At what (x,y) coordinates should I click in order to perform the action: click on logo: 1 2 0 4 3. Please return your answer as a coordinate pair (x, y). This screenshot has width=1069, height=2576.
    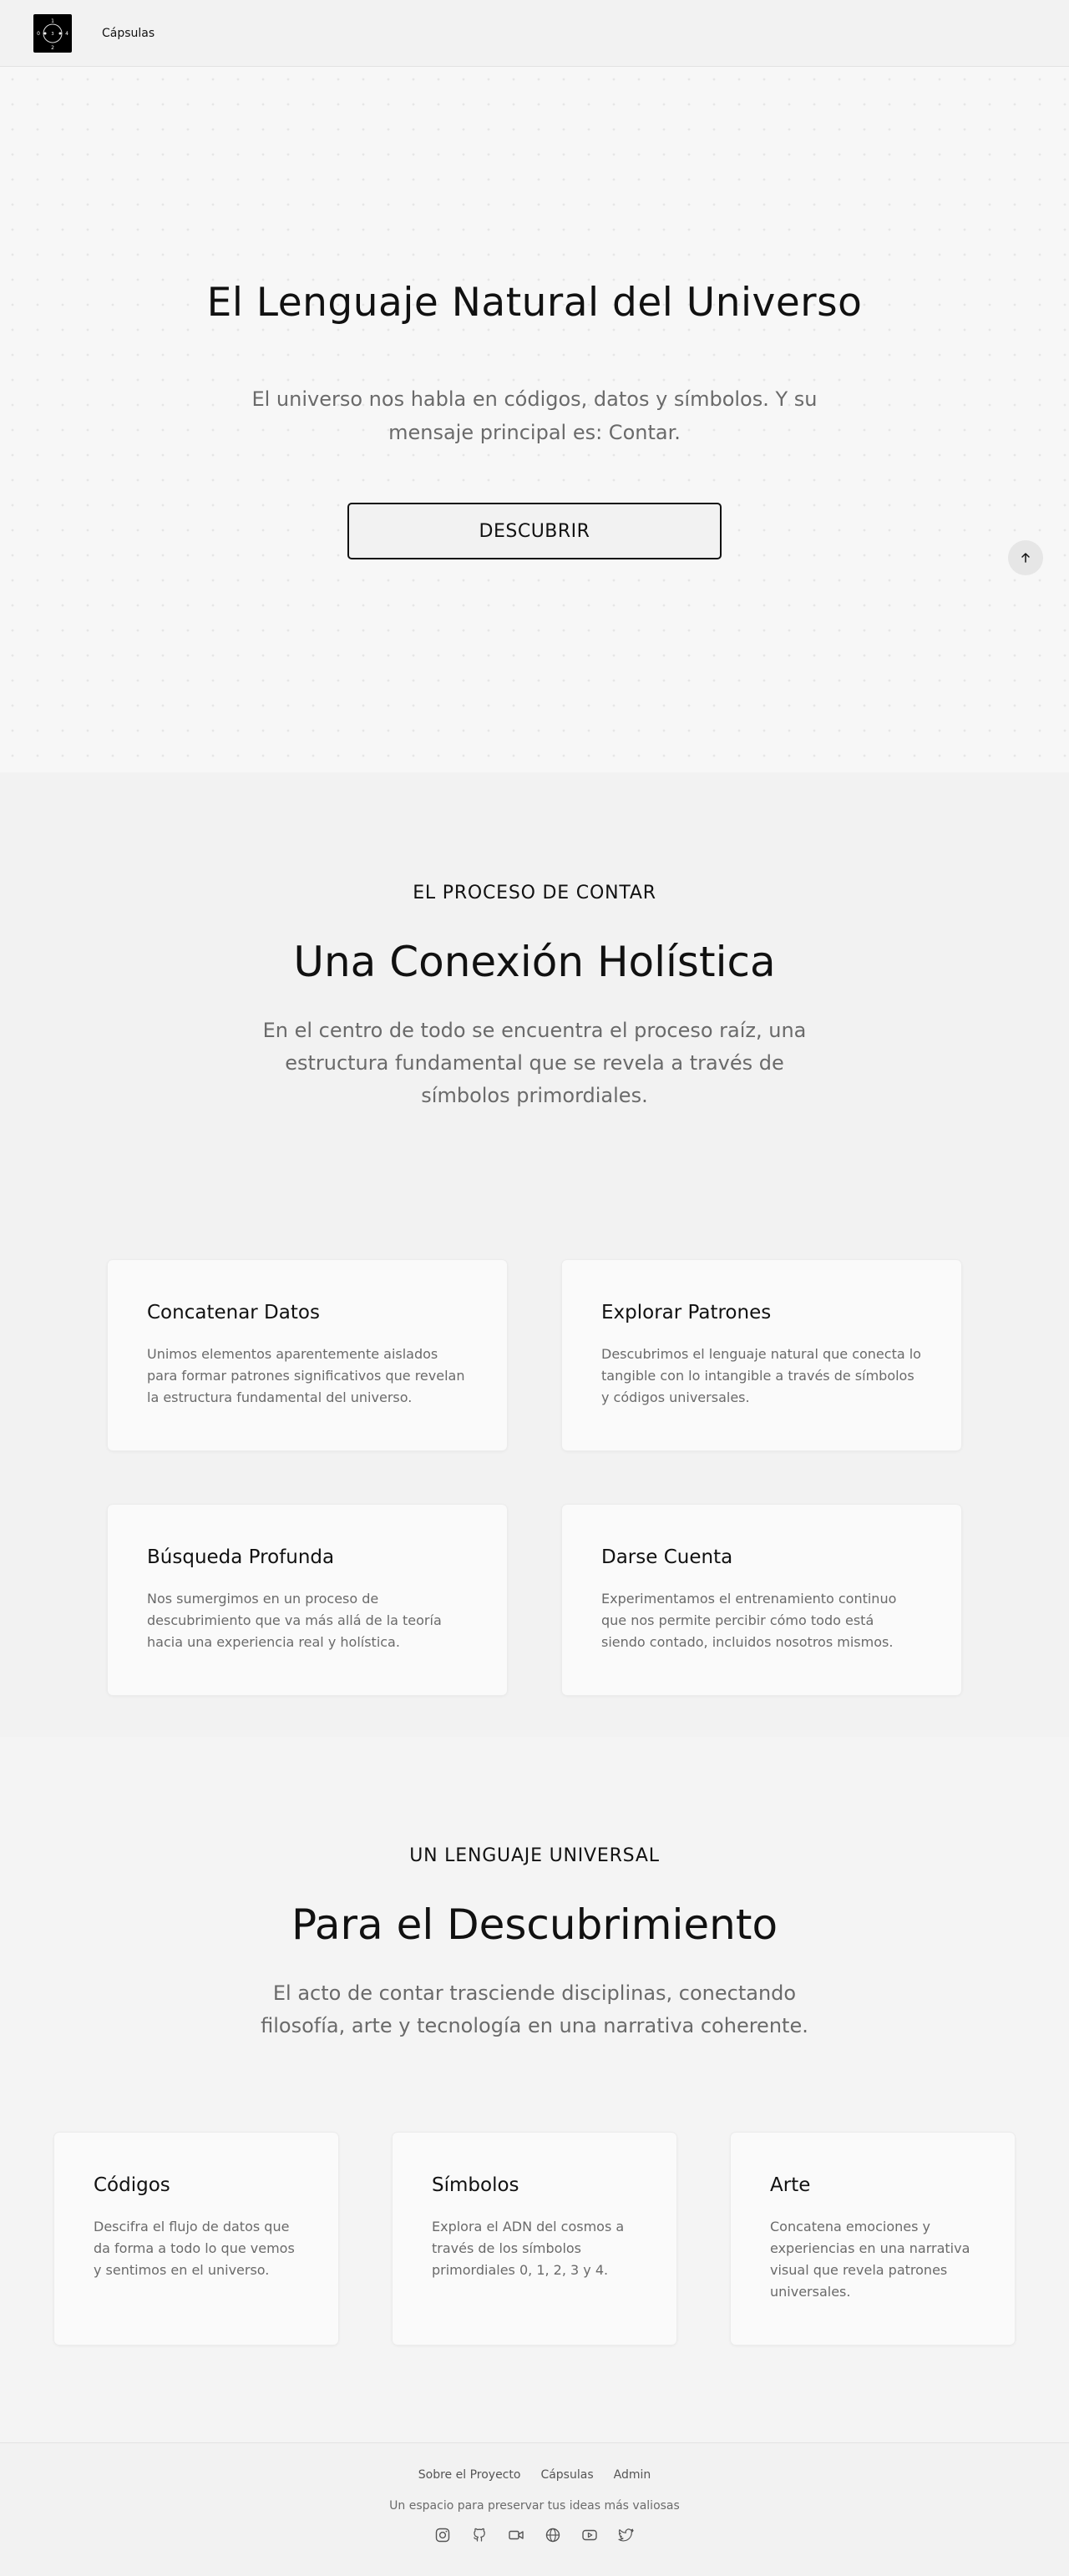
    Looking at the image, I should click on (52, 33).